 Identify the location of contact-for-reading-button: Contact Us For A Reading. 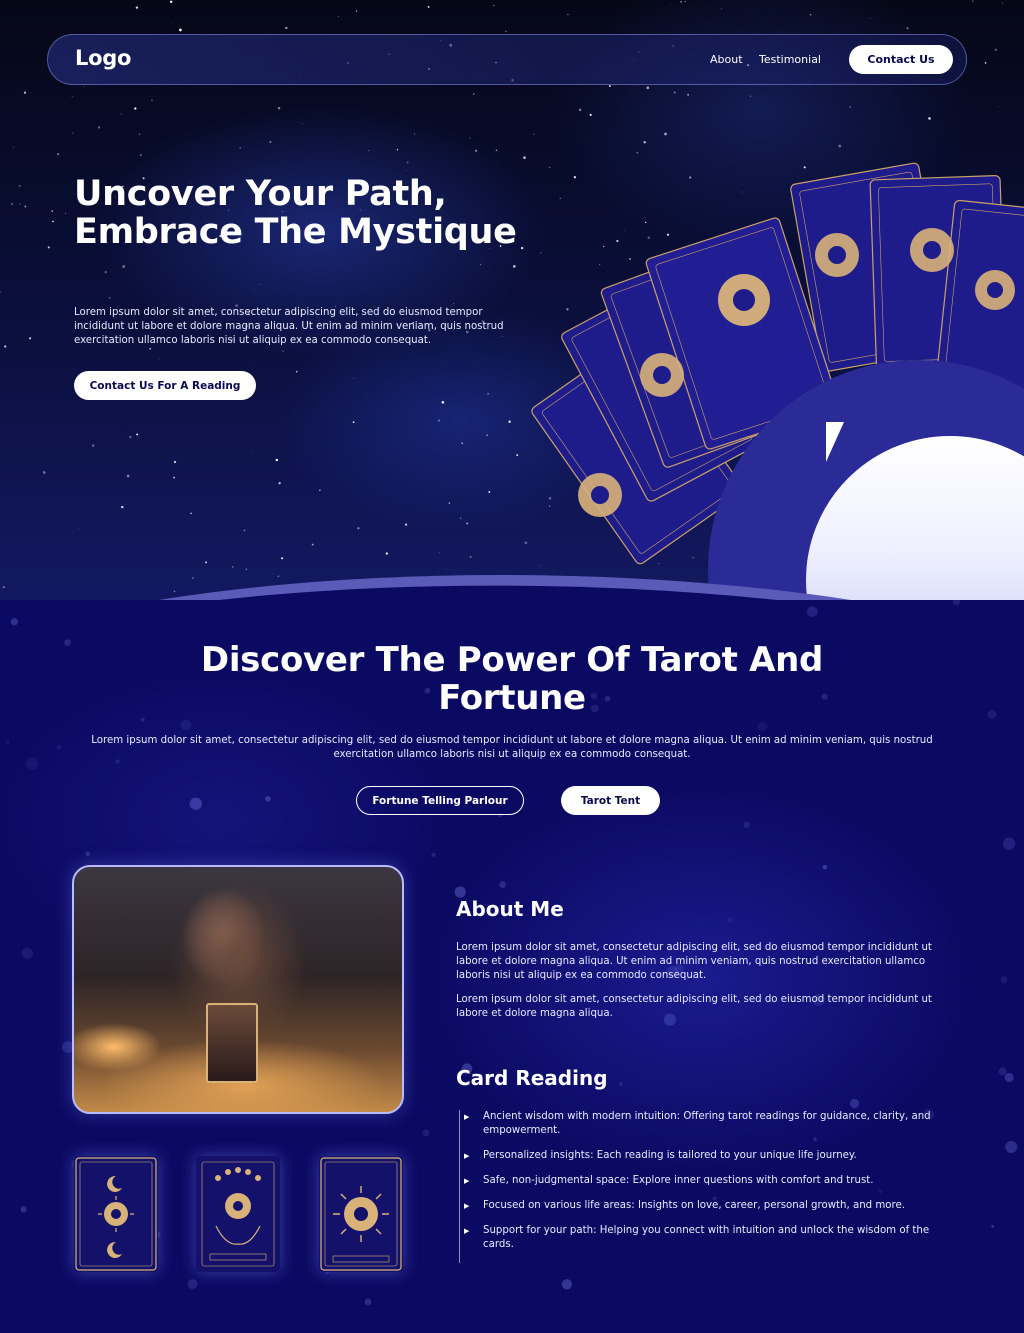
(165, 385).